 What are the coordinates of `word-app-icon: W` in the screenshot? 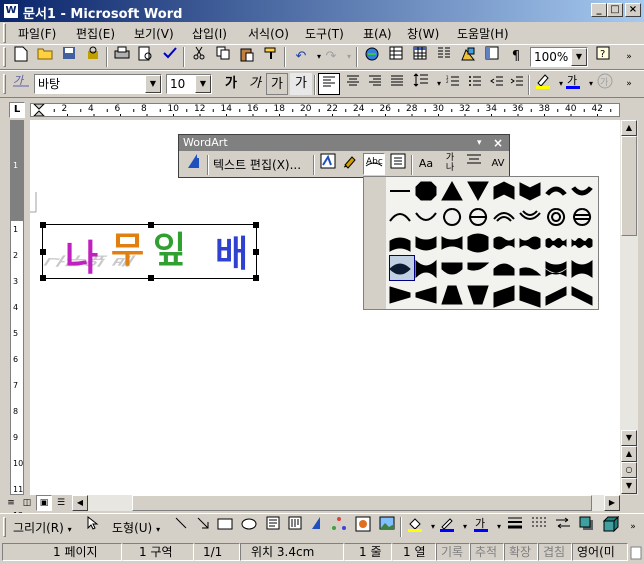 It's located at (11, 11).